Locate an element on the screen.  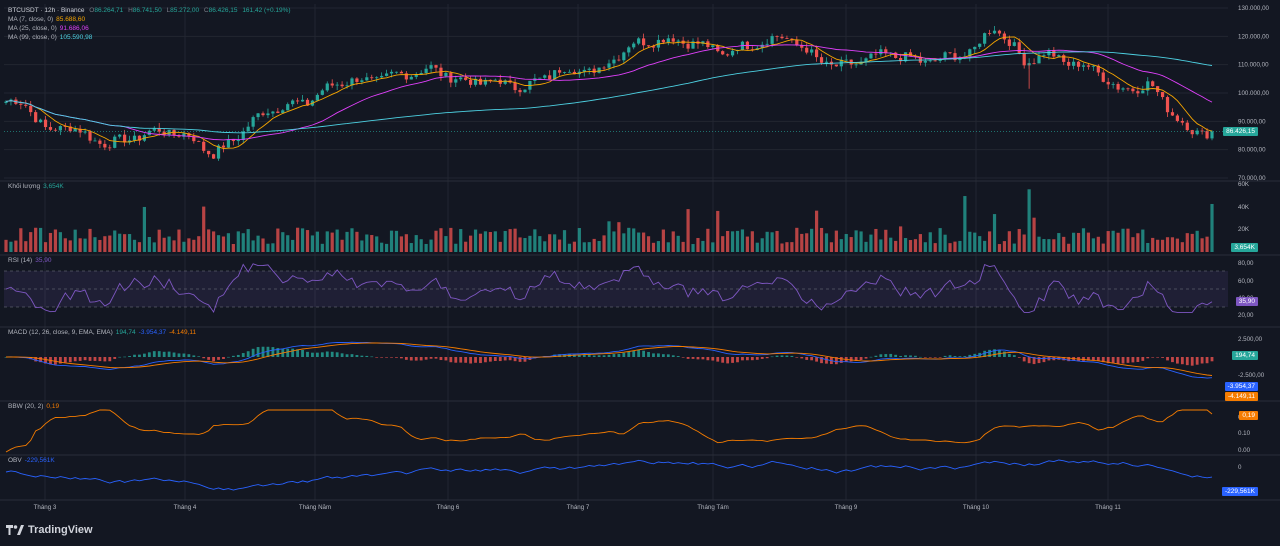
time-tick-label: Tháng Năm is located at coordinates (315, 507).